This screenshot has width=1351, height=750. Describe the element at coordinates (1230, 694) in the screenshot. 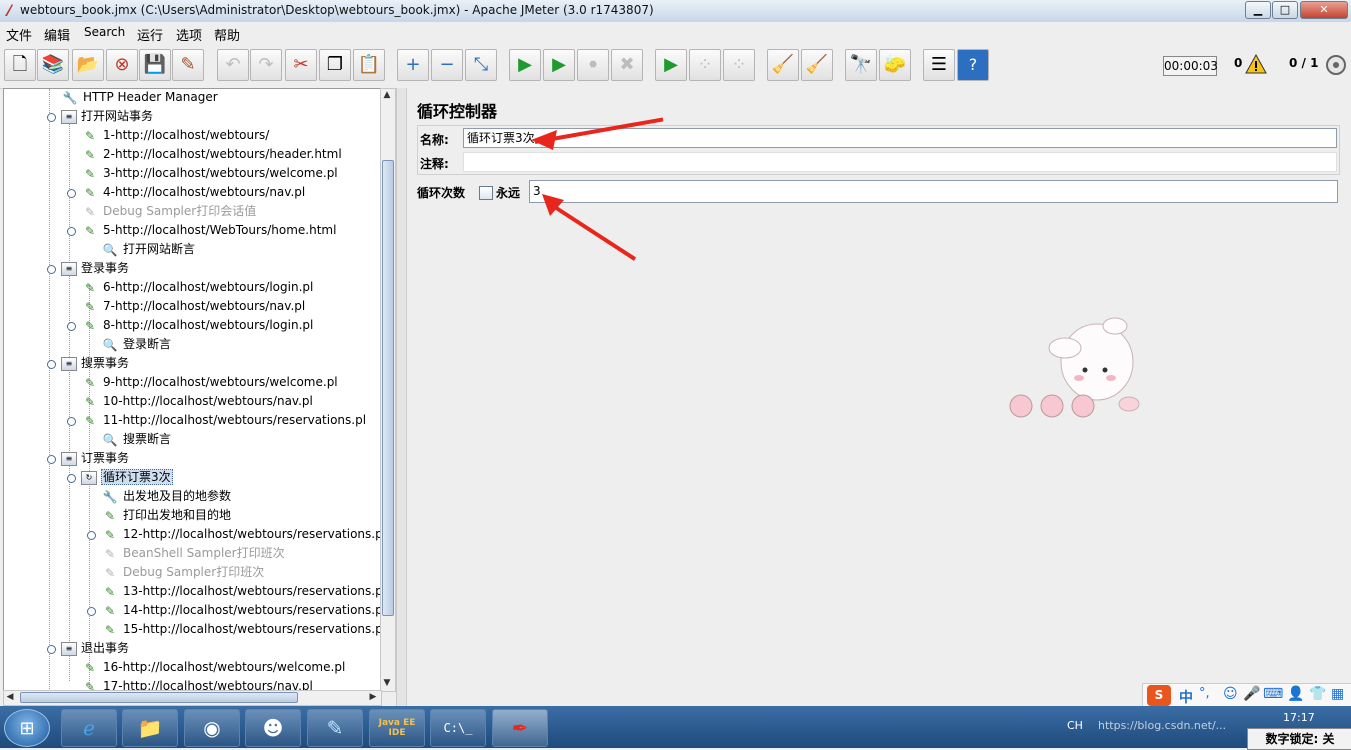

I see `ime-emoji-icon: ☺` at that location.